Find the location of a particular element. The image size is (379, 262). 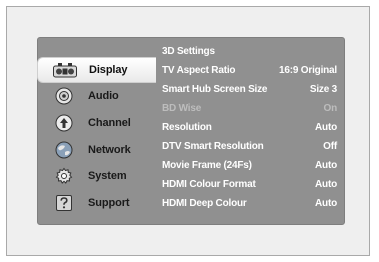

setting-label: 3D Settings is located at coordinates (188, 51).